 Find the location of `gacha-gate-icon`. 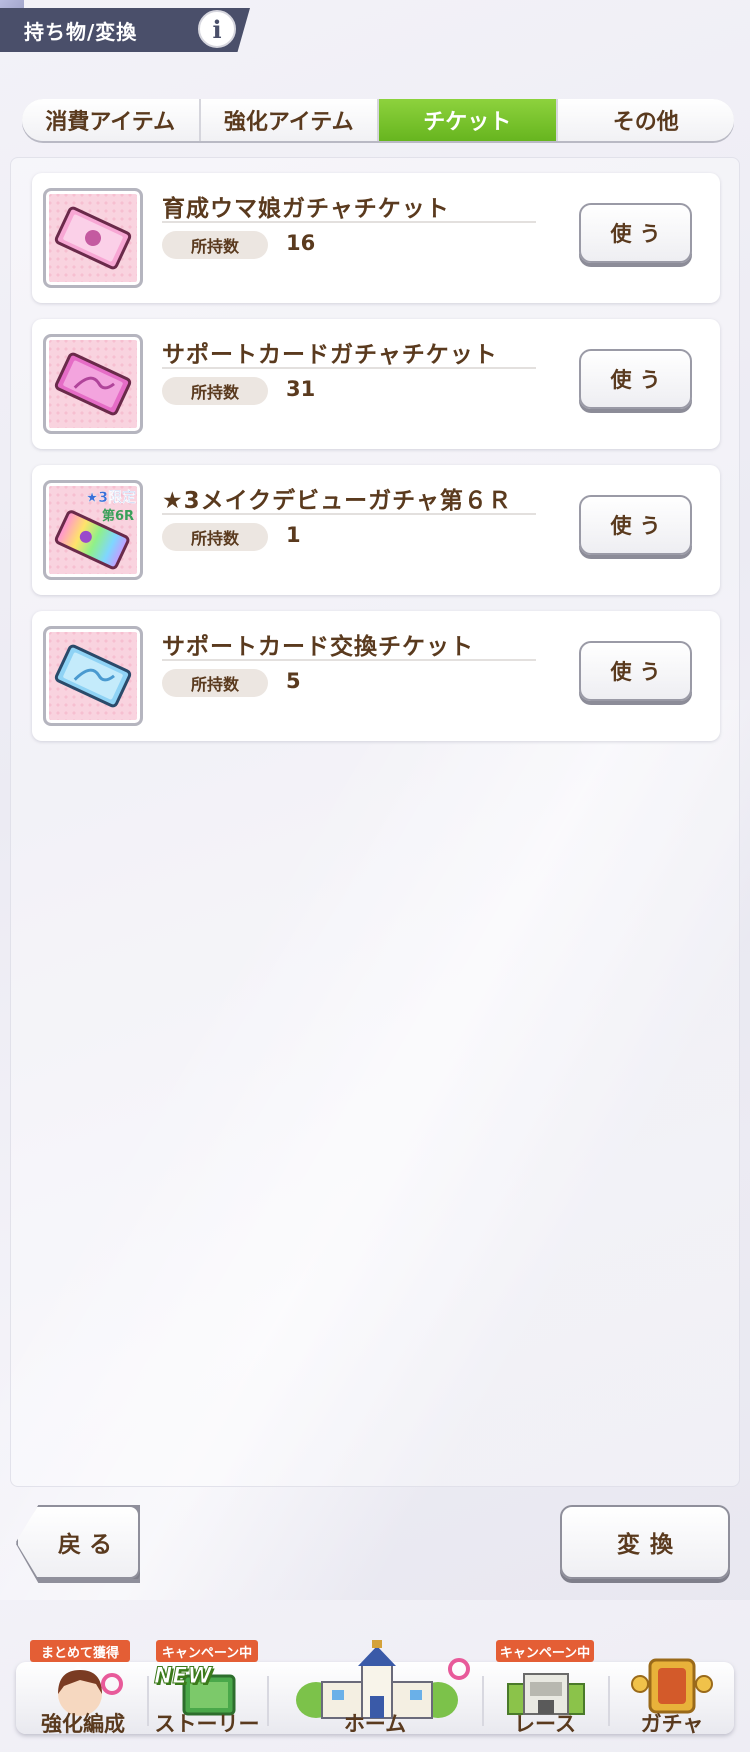

gacha-gate-icon is located at coordinates (672, 1686).